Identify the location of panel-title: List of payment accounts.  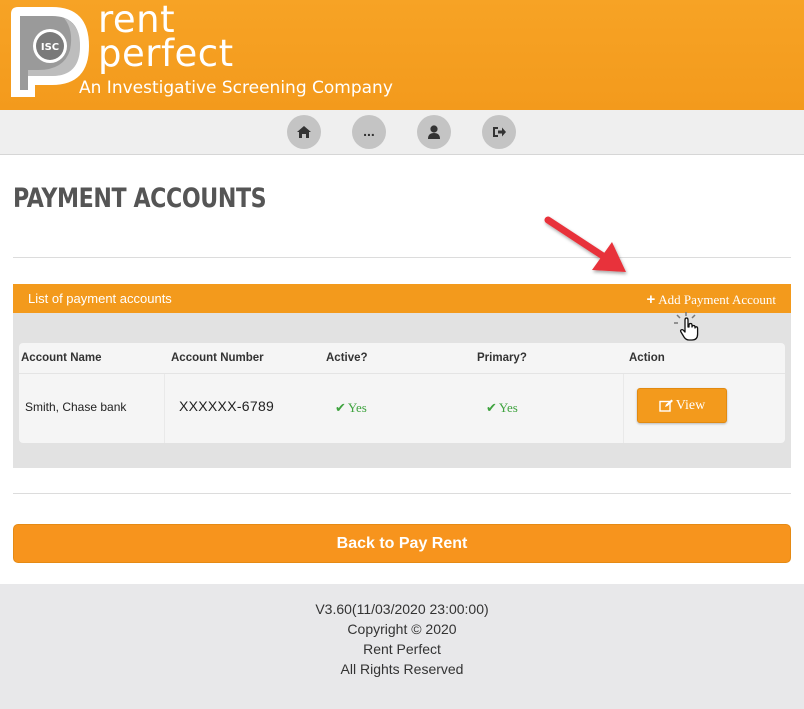
(100, 298).